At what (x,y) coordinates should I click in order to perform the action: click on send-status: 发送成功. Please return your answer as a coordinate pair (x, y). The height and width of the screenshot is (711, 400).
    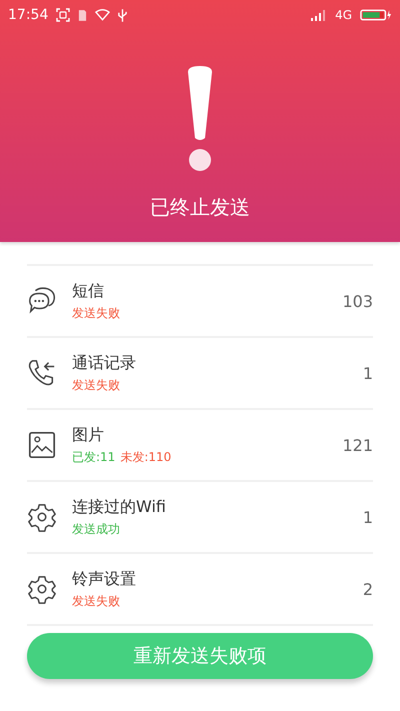
    Looking at the image, I should click on (96, 529).